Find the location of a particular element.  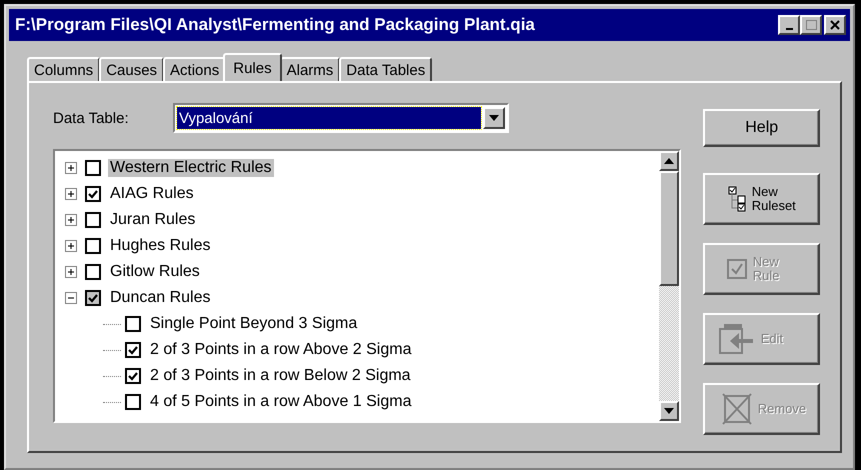

tree-item: AIAG Rules is located at coordinates (152, 194).